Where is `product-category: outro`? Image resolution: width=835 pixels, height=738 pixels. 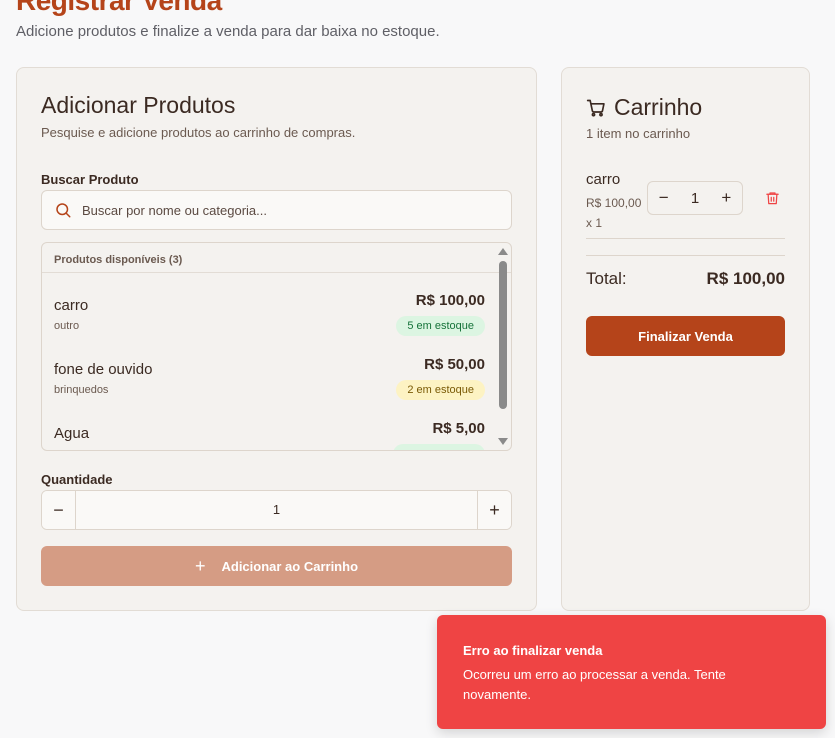 product-category: outro is located at coordinates (67, 326).